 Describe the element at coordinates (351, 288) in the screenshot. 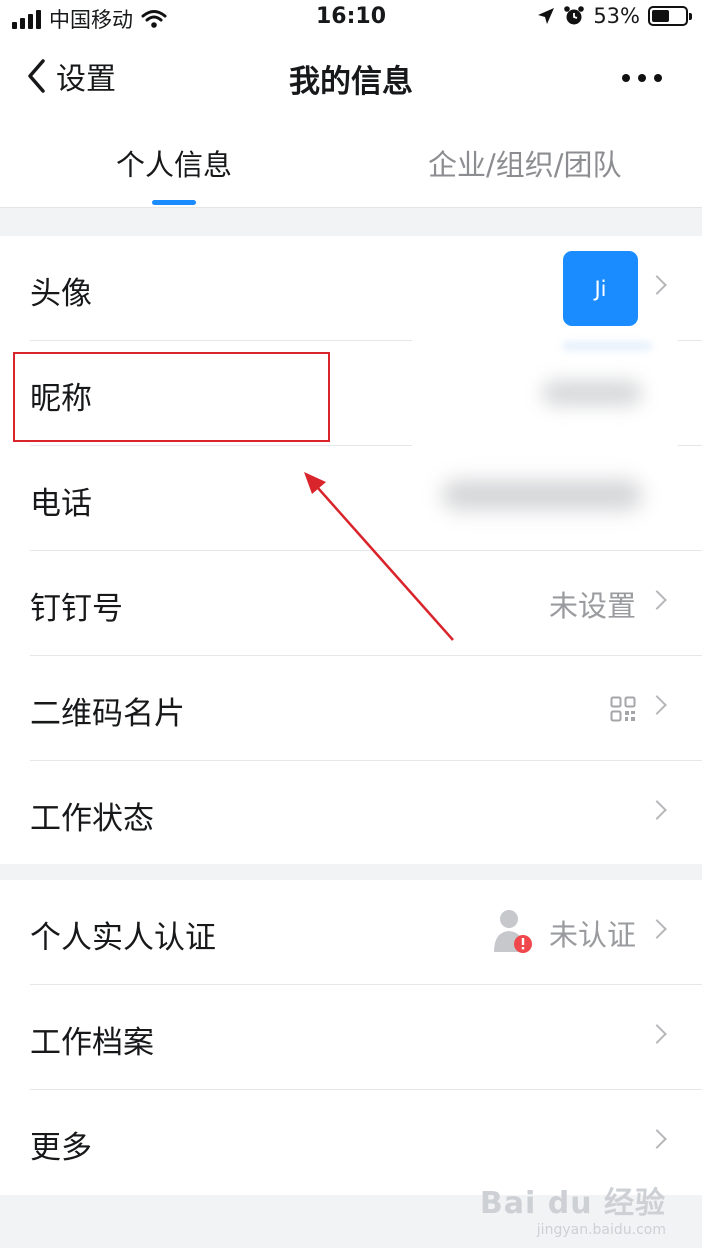

I see `row-avatar: 头像 Ji` at that location.